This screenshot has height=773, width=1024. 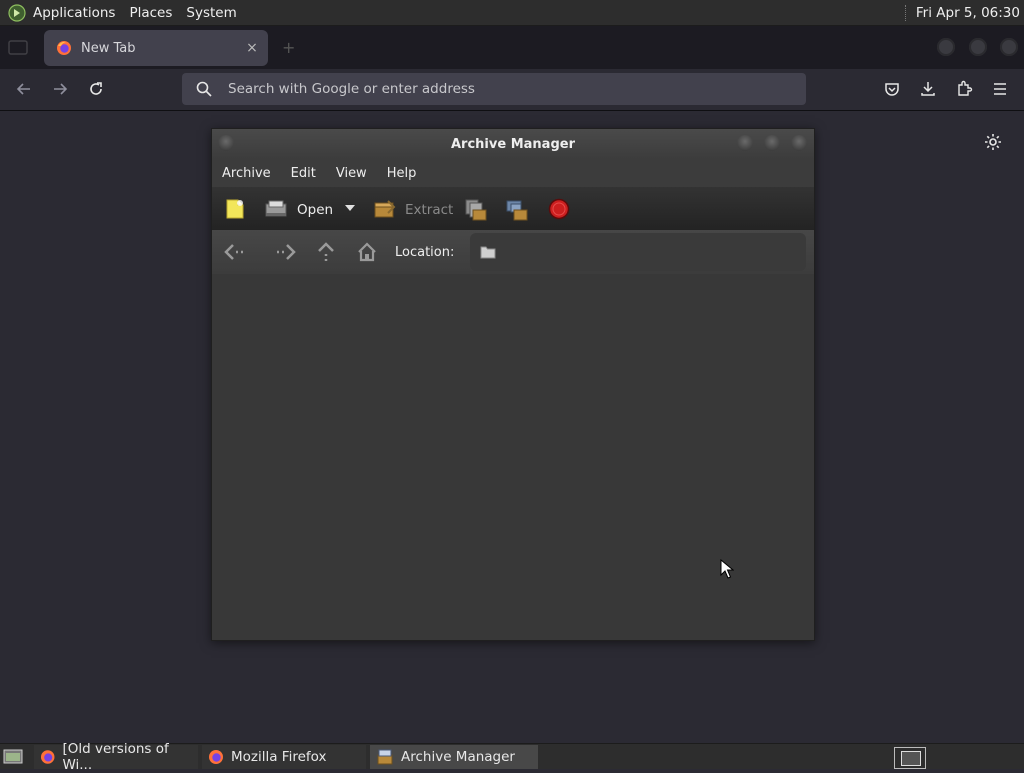 What do you see at coordinates (108, 48) in the screenshot?
I see `tab-title: New Tab` at bounding box center [108, 48].